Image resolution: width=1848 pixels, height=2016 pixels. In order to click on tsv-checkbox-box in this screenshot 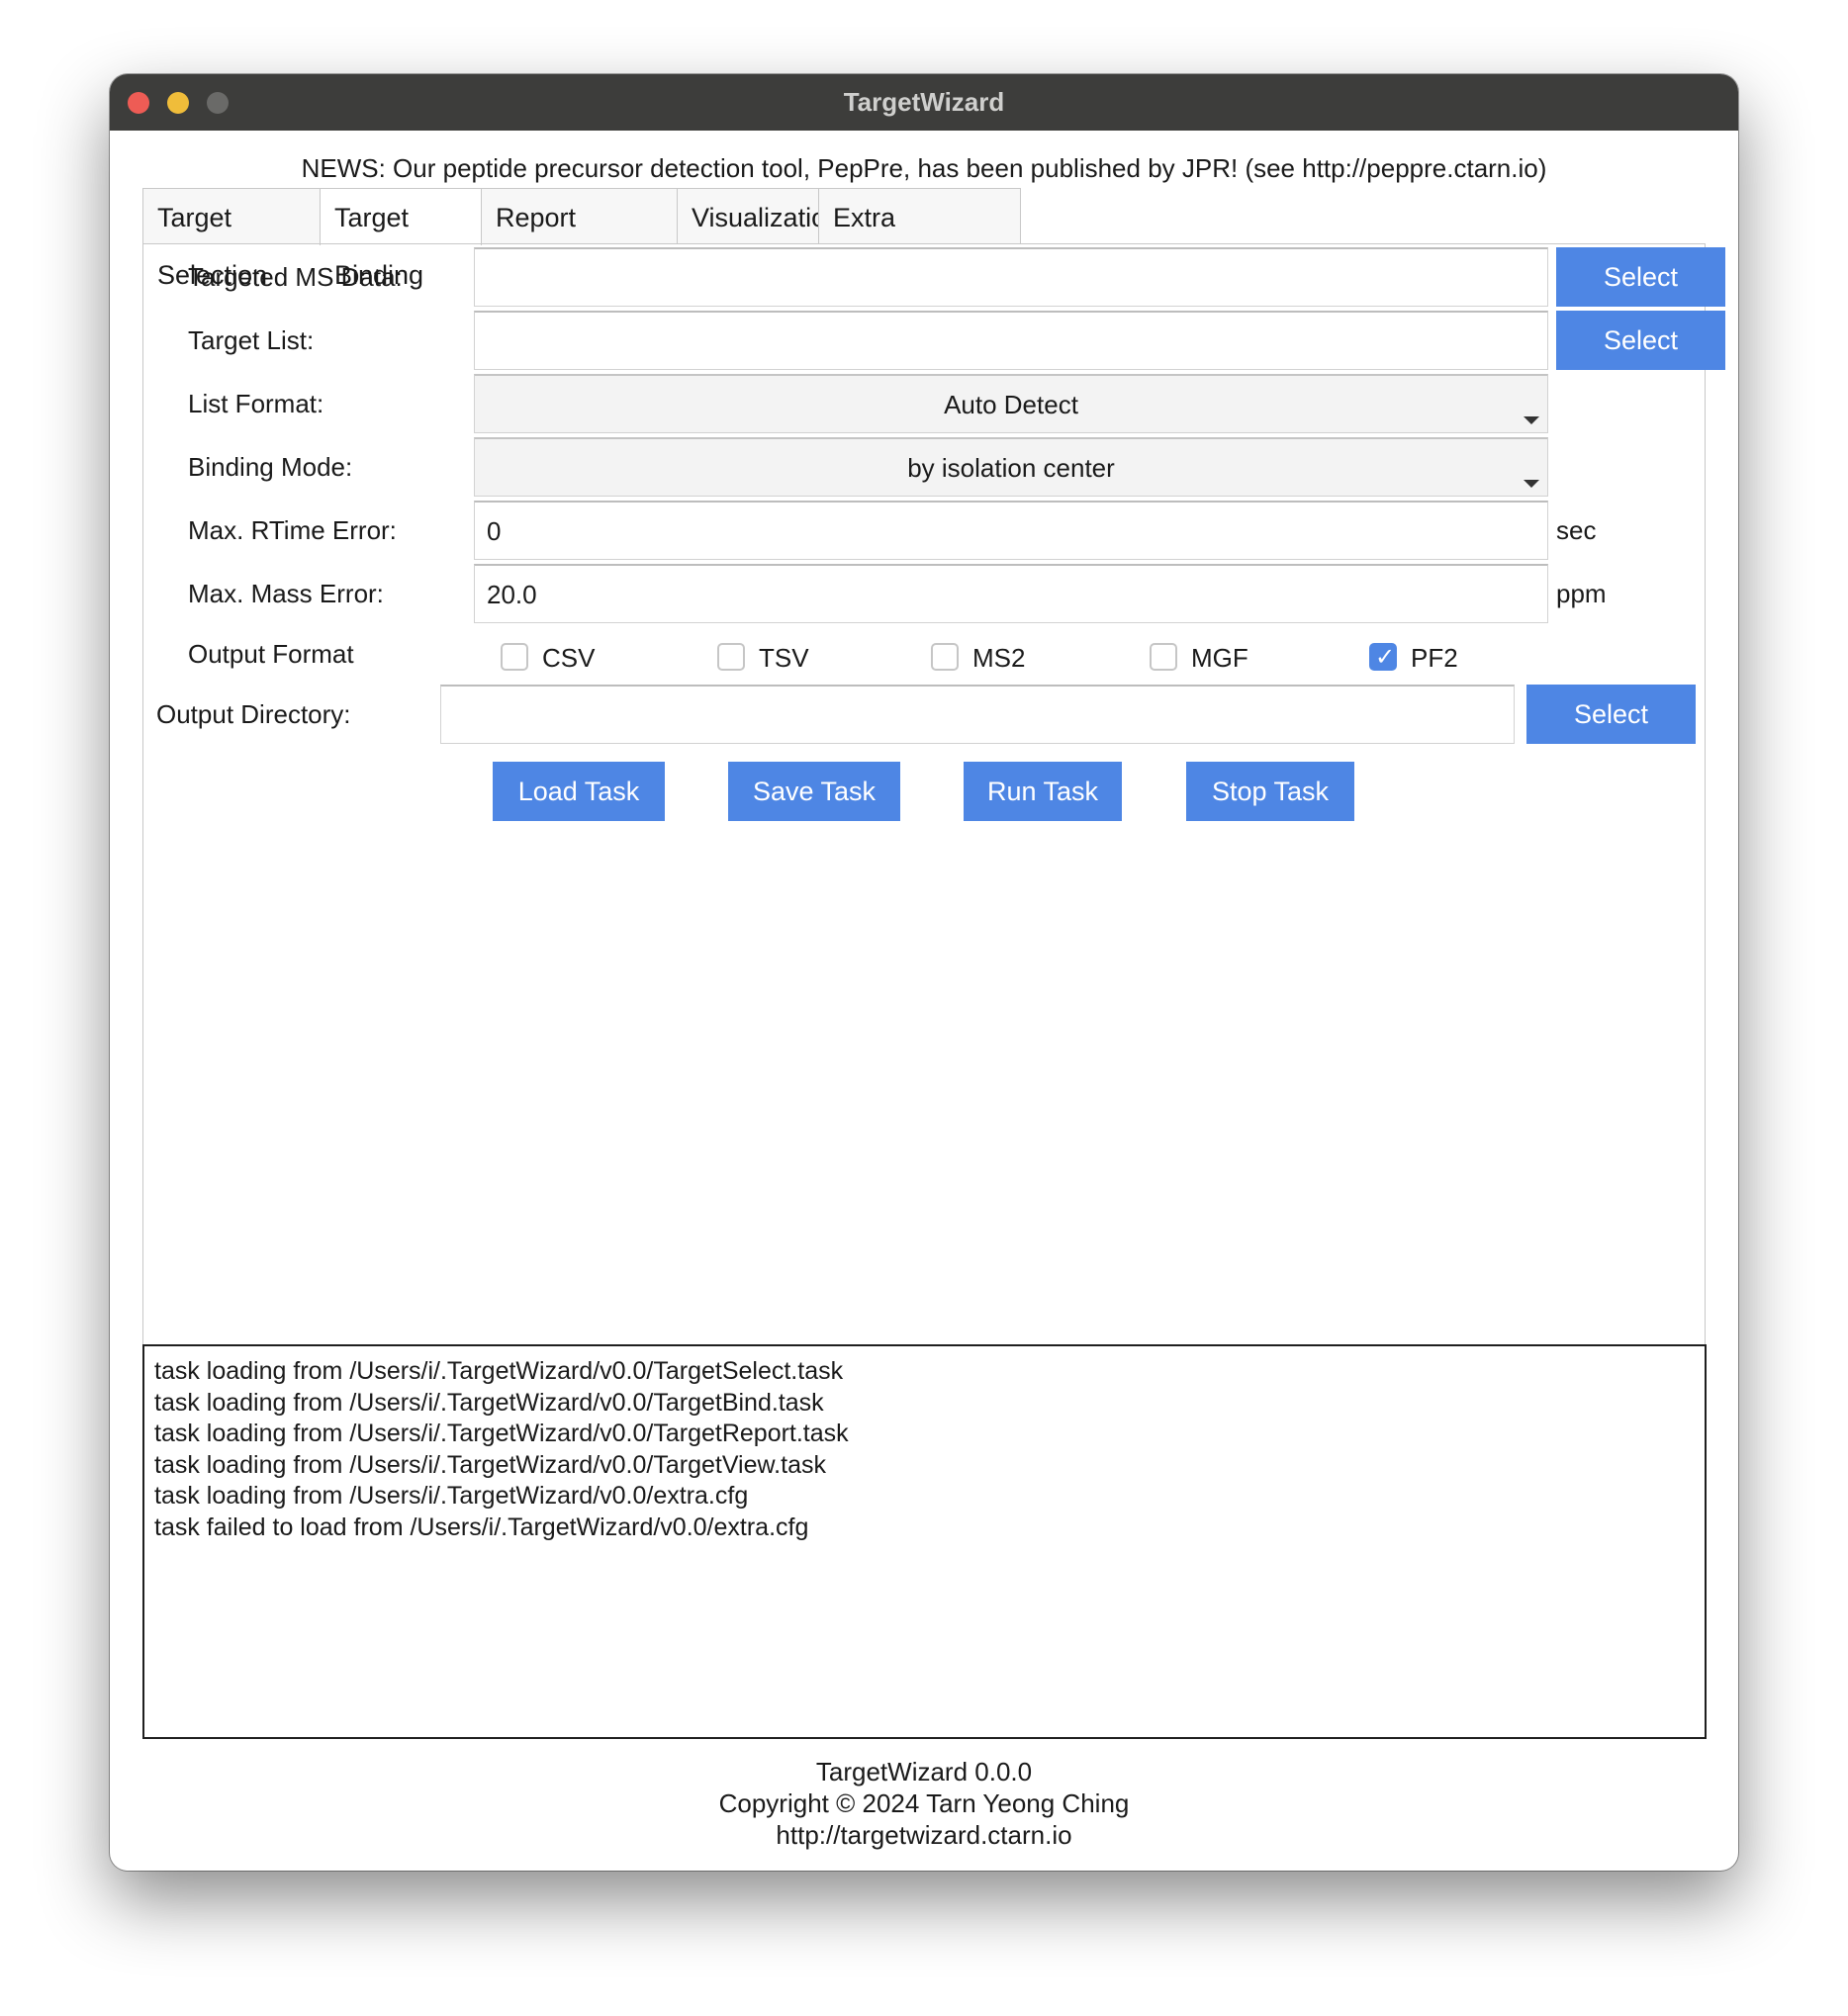, I will do `click(731, 657)`.